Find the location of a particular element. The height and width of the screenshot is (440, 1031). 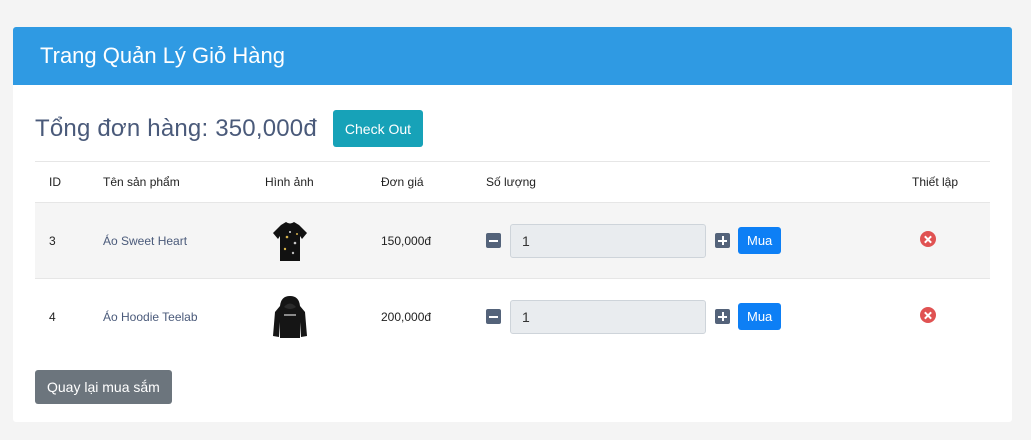

row-id: 4 is located at coordinates (52, 316).